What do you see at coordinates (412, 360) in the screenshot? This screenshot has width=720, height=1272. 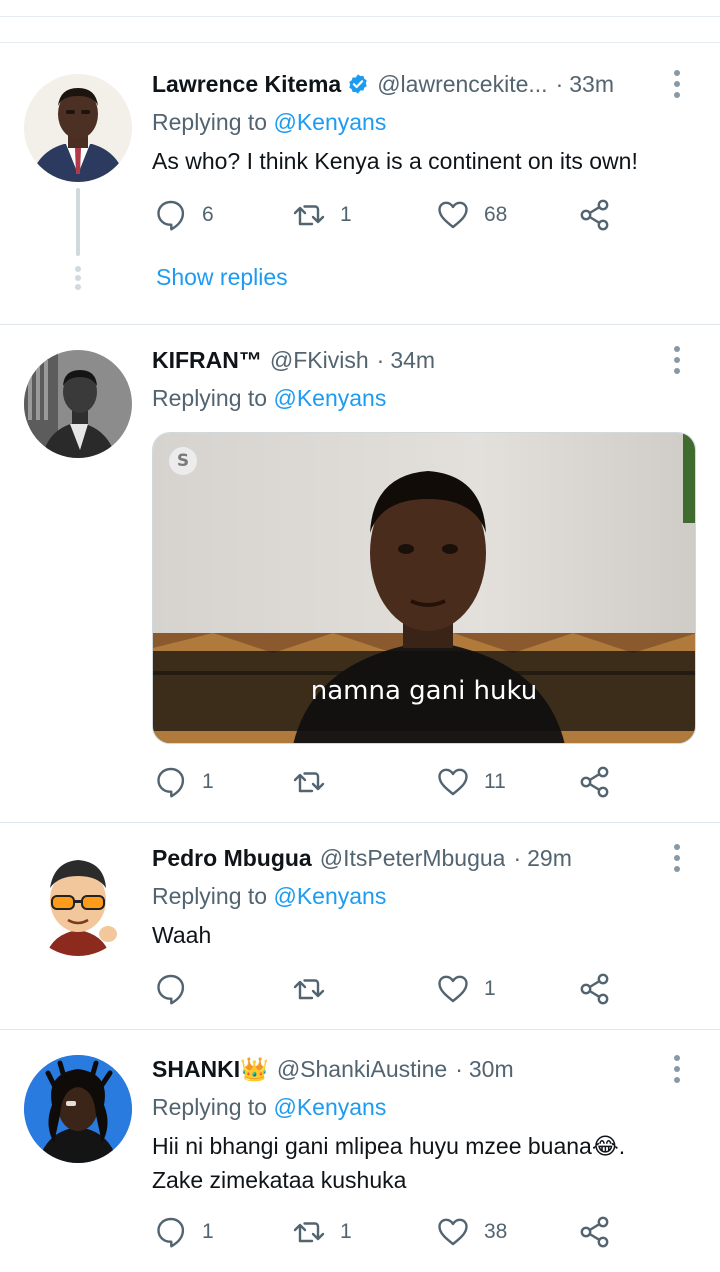 I see `timestamp: 34m` at bounding box center [412, 360].